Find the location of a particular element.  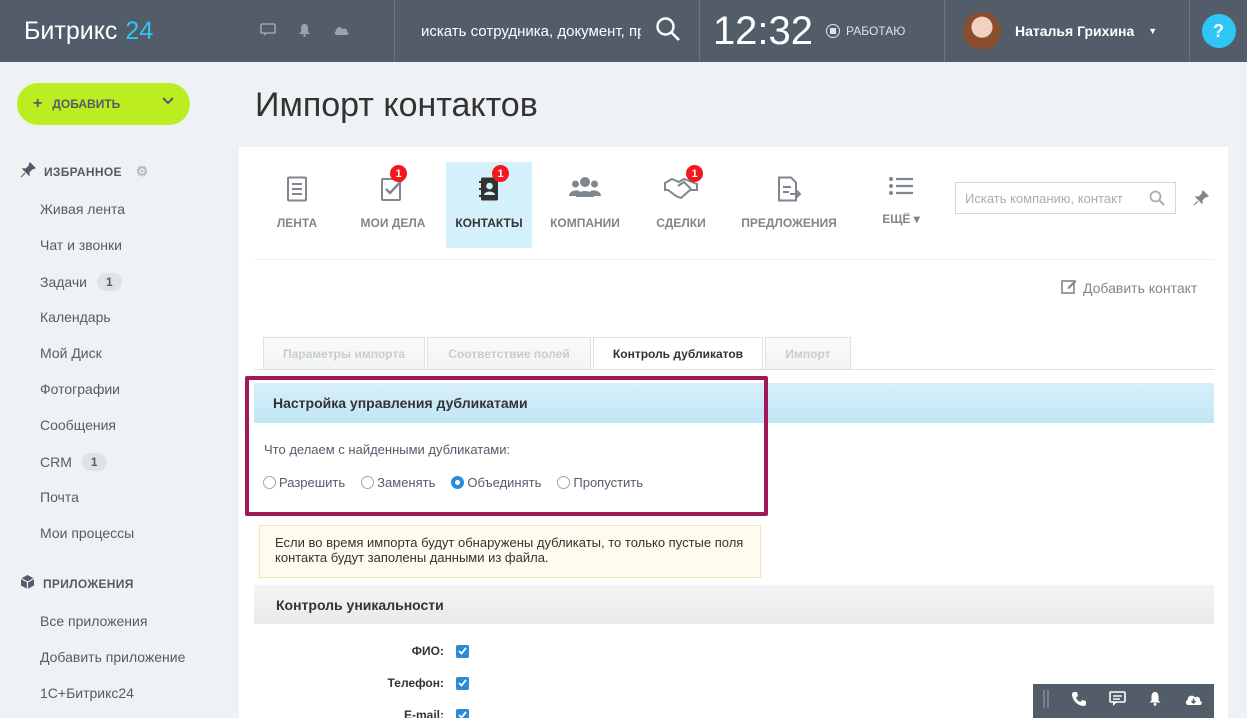

sidebar-item-label: Добавить приложение is located at coordinates (113, 657).